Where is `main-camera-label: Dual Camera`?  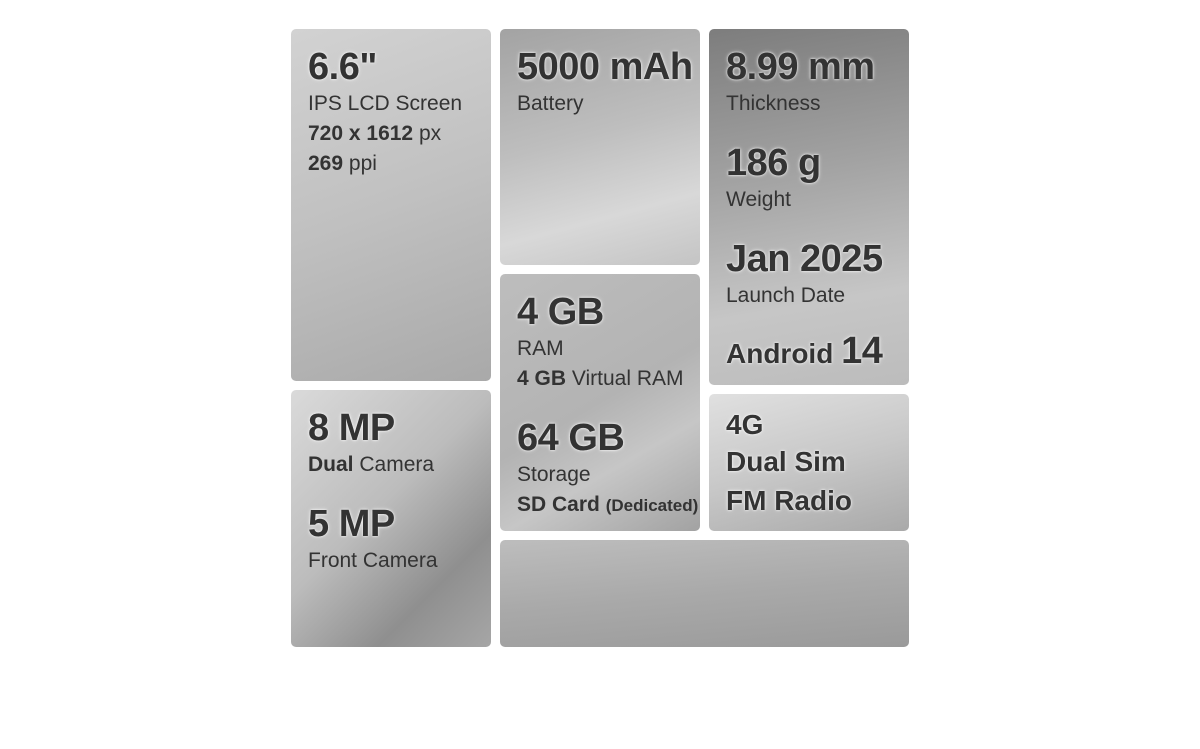
main-camera-label: Dual Camera is located at coordinates (399, 465).